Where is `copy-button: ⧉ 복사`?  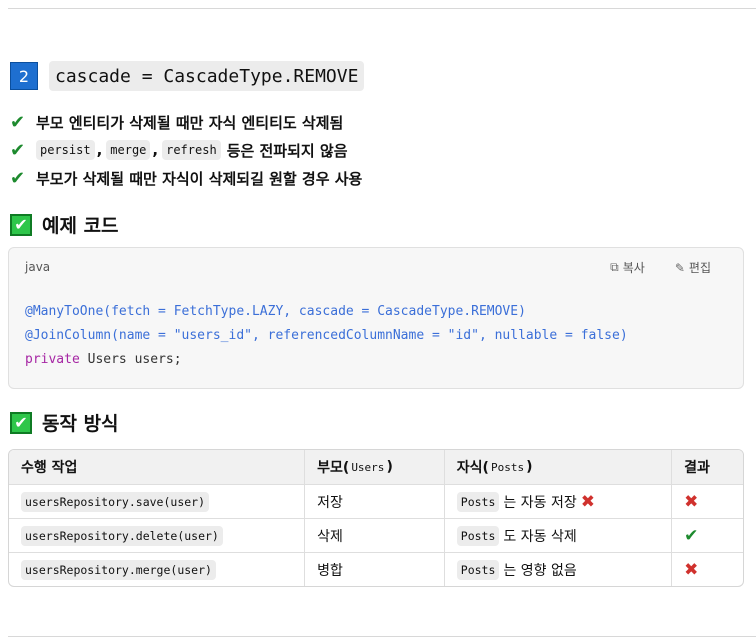
copy-button: ⧉ 복사 is located at coordinates (627, 267).